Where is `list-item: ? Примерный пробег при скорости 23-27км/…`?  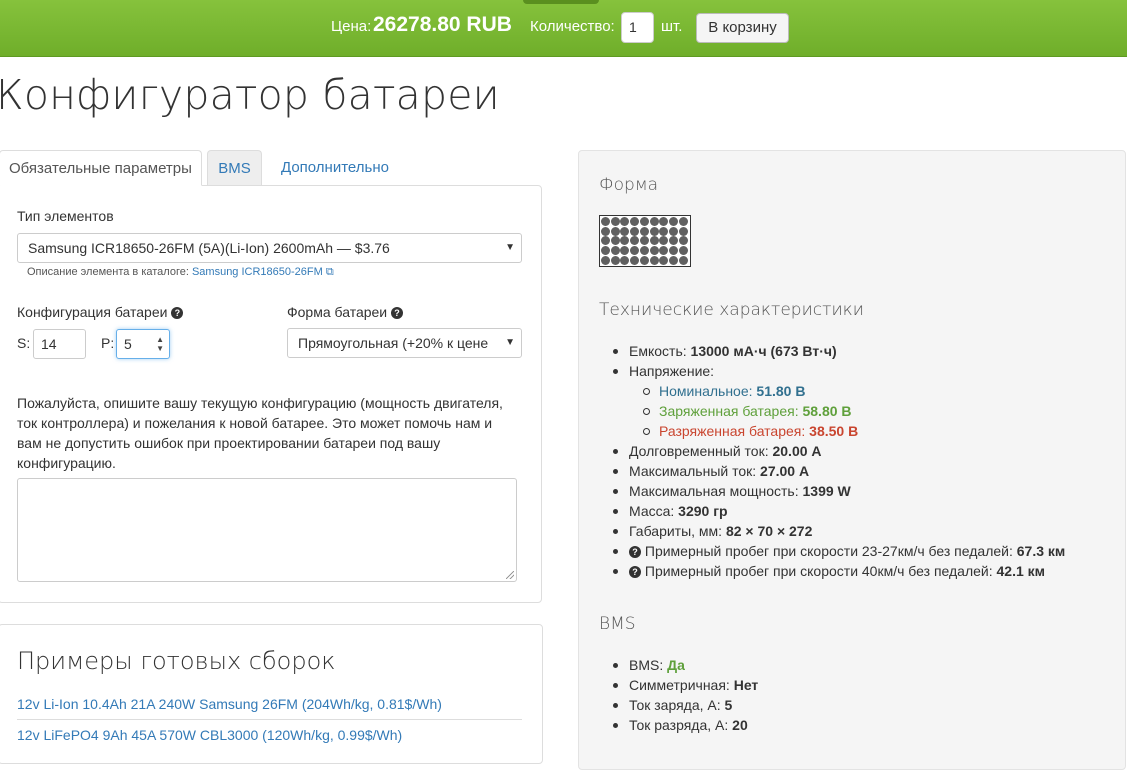
list-item: ? Примерный пробег при скорости 23-27км/… is located at coordinates (838, 551).